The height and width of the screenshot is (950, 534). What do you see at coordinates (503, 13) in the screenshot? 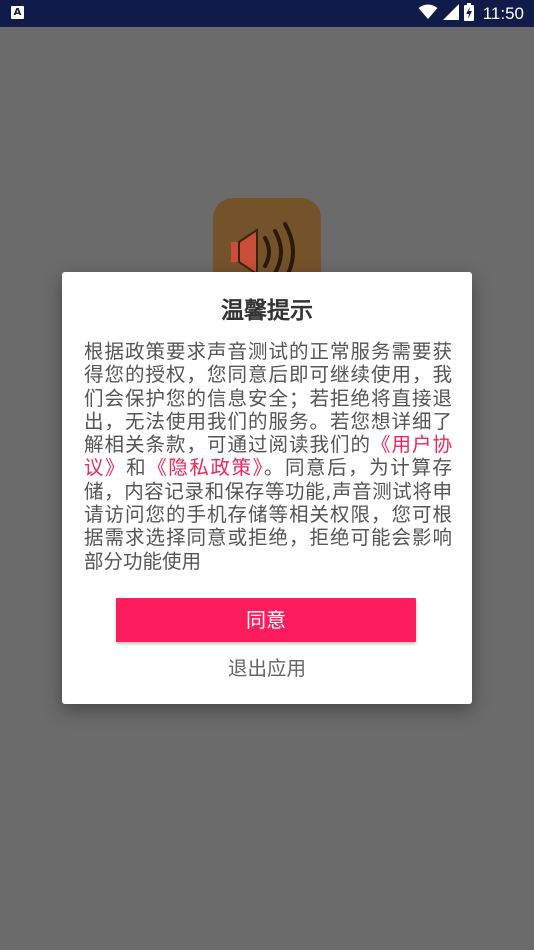
I see `status-time: 11:50` at bounding box center [503, 13].